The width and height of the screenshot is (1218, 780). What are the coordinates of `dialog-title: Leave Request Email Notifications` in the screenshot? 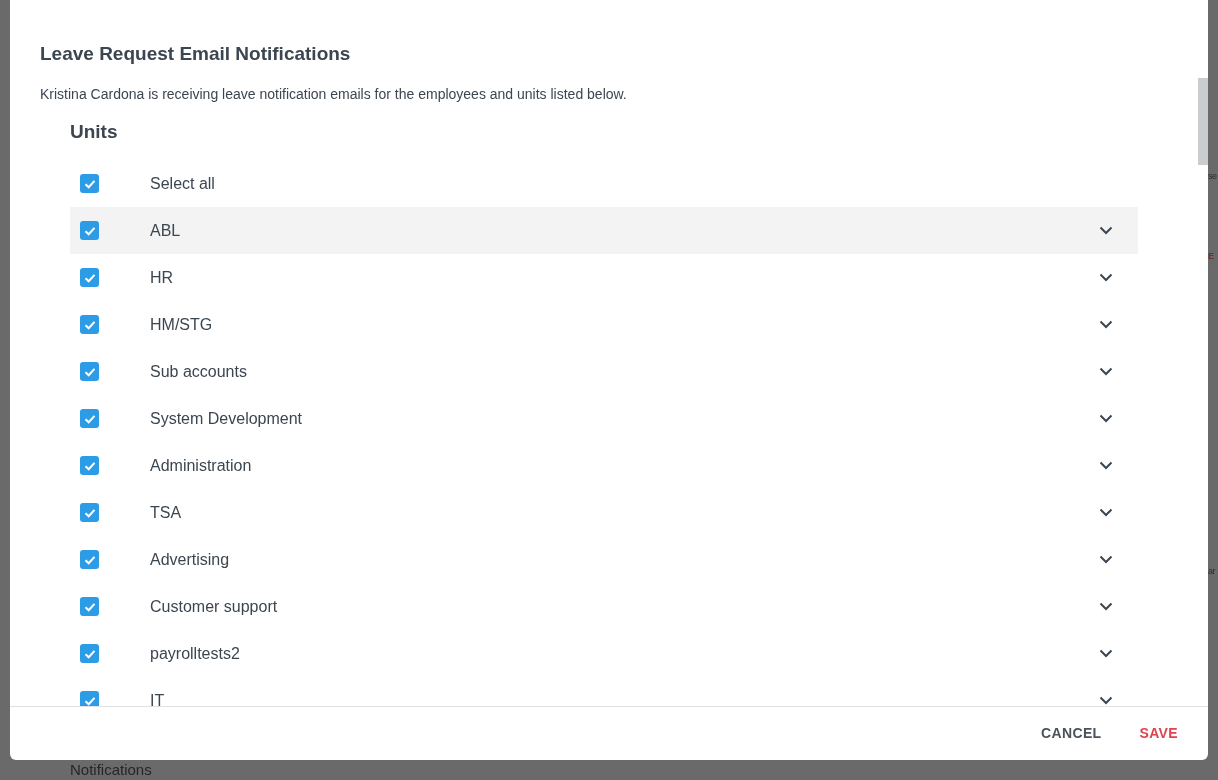 It's located at (196, 54).